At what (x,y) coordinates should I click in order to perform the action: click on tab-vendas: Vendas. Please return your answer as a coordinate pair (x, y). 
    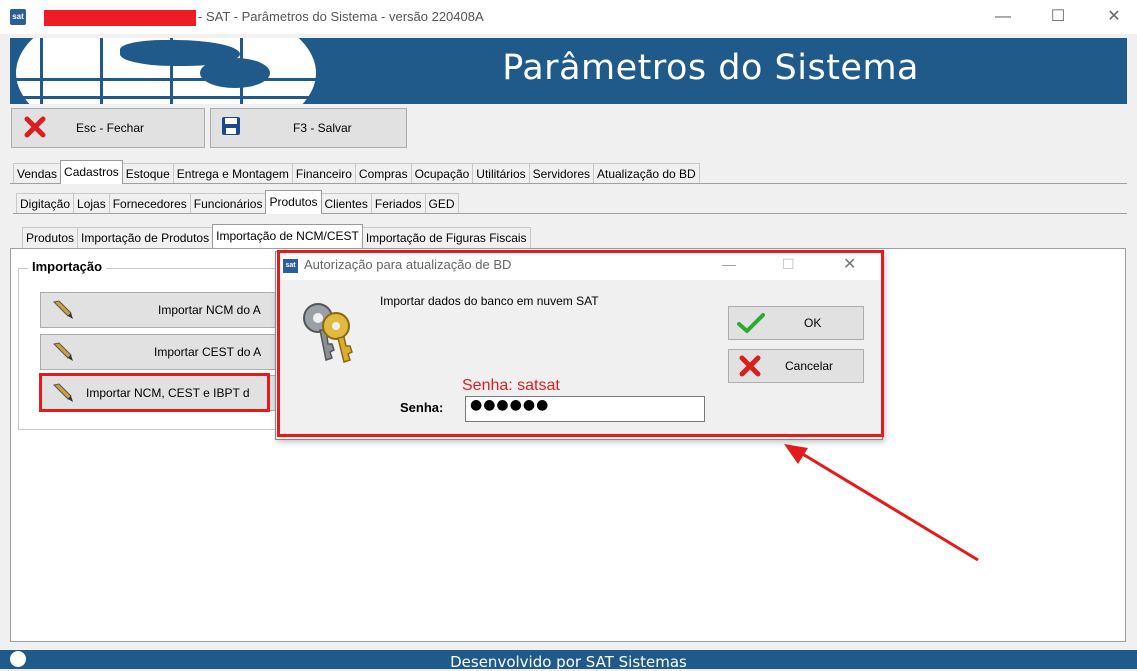
    Looking at the image, I should click on (37, 173).